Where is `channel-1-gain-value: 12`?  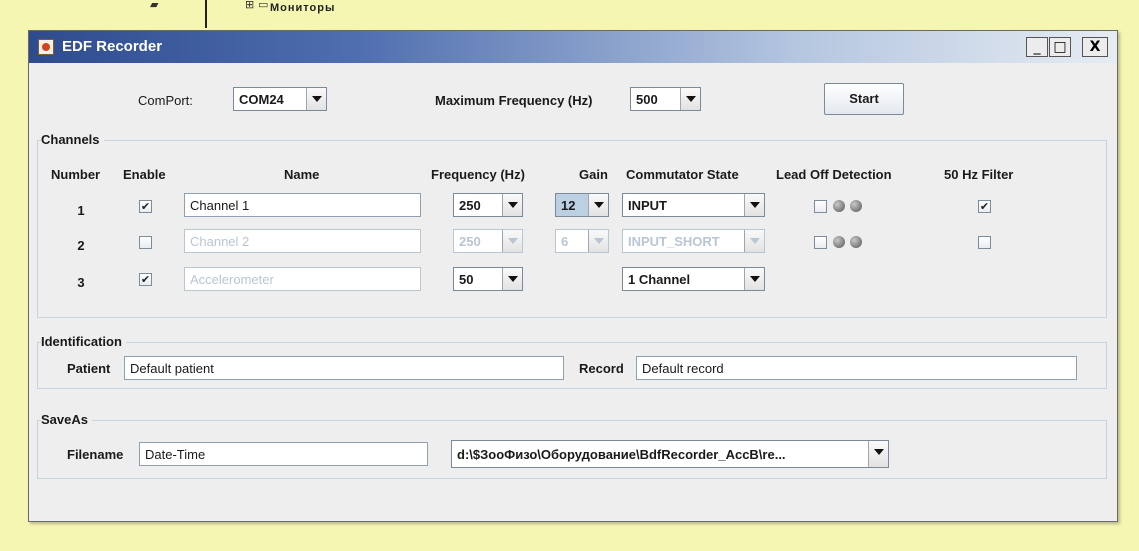
channel-1-gain-value: 12 is located at coordinates (568, 205).